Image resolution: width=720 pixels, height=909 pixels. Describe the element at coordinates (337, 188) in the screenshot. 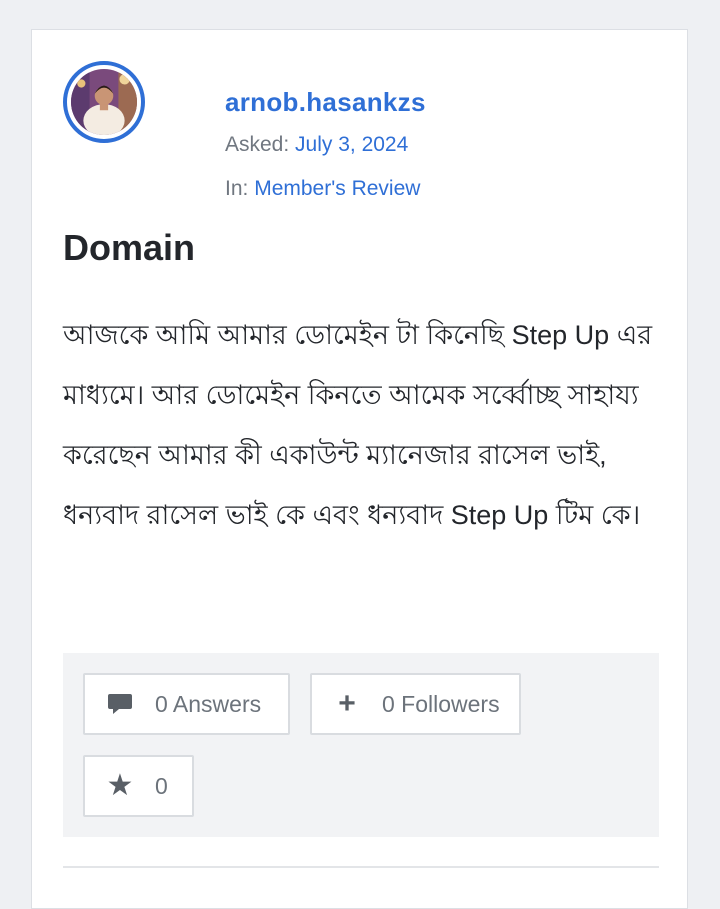

I see `category-link: Member's Review` at that location.